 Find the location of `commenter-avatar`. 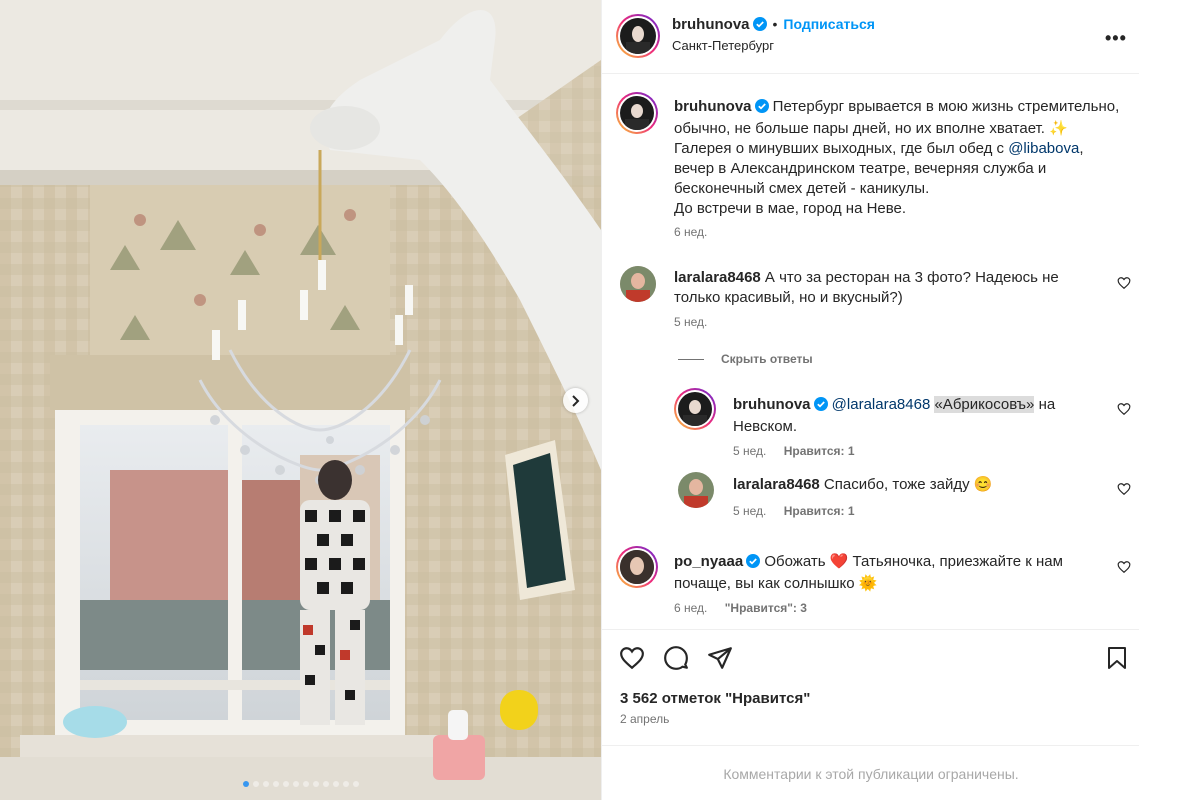

commenter-avatar is located at coordinates (638, 284).